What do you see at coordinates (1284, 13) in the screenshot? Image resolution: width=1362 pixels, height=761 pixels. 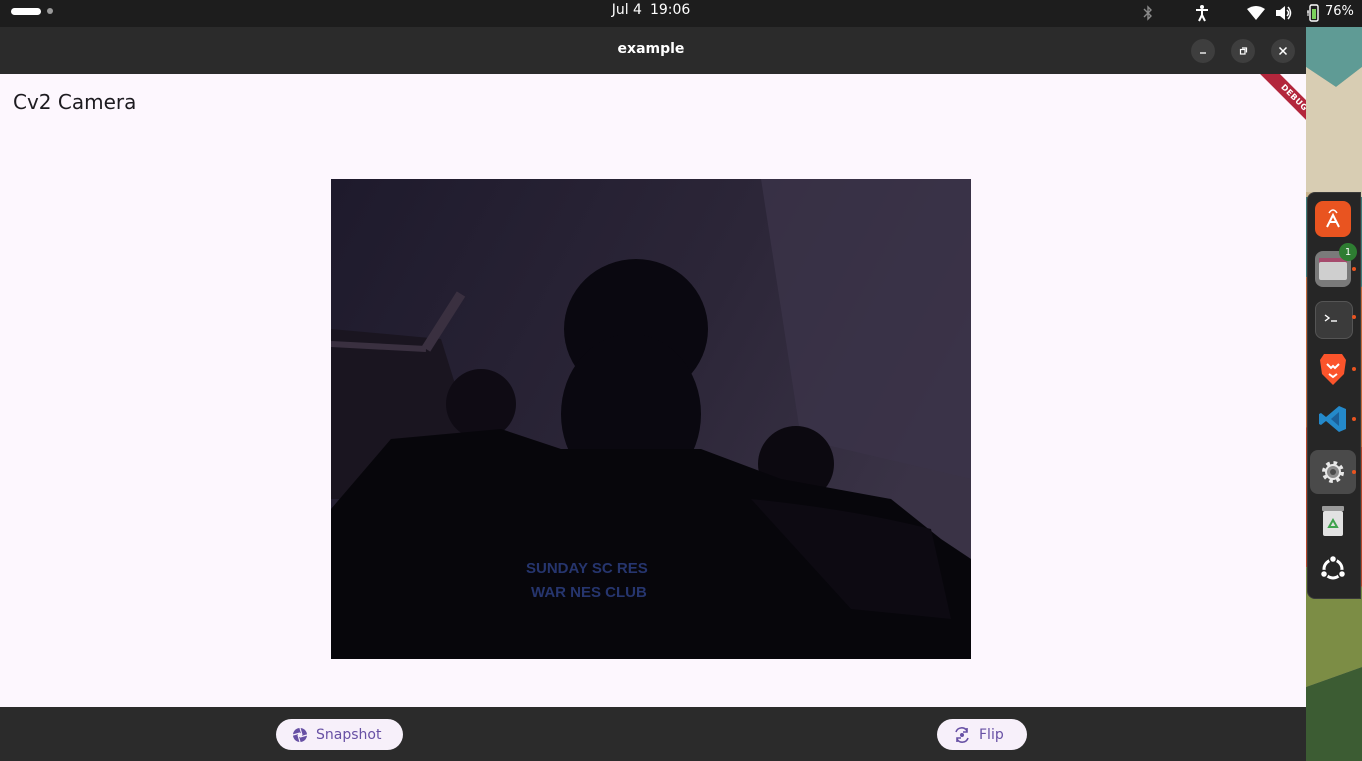 I see `volume-icon` at bounding box center [1284, 13].